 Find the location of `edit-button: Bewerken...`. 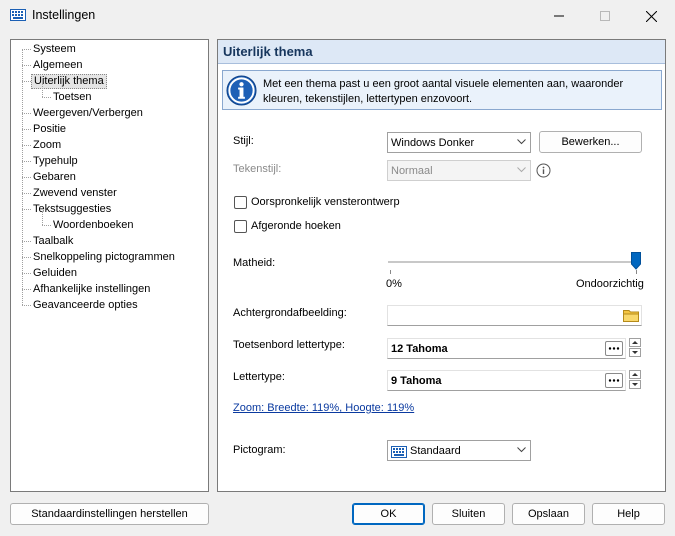

edit-button: Bewerken... is located at coordinates (590, 142).